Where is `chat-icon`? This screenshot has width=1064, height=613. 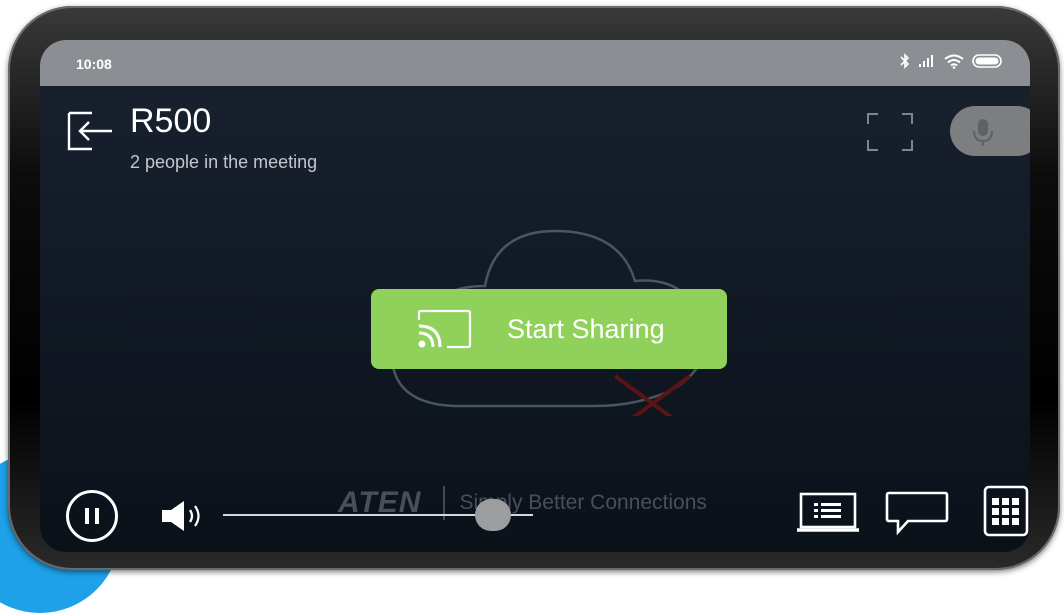 chat-icon is located at coordinates (917, 513).